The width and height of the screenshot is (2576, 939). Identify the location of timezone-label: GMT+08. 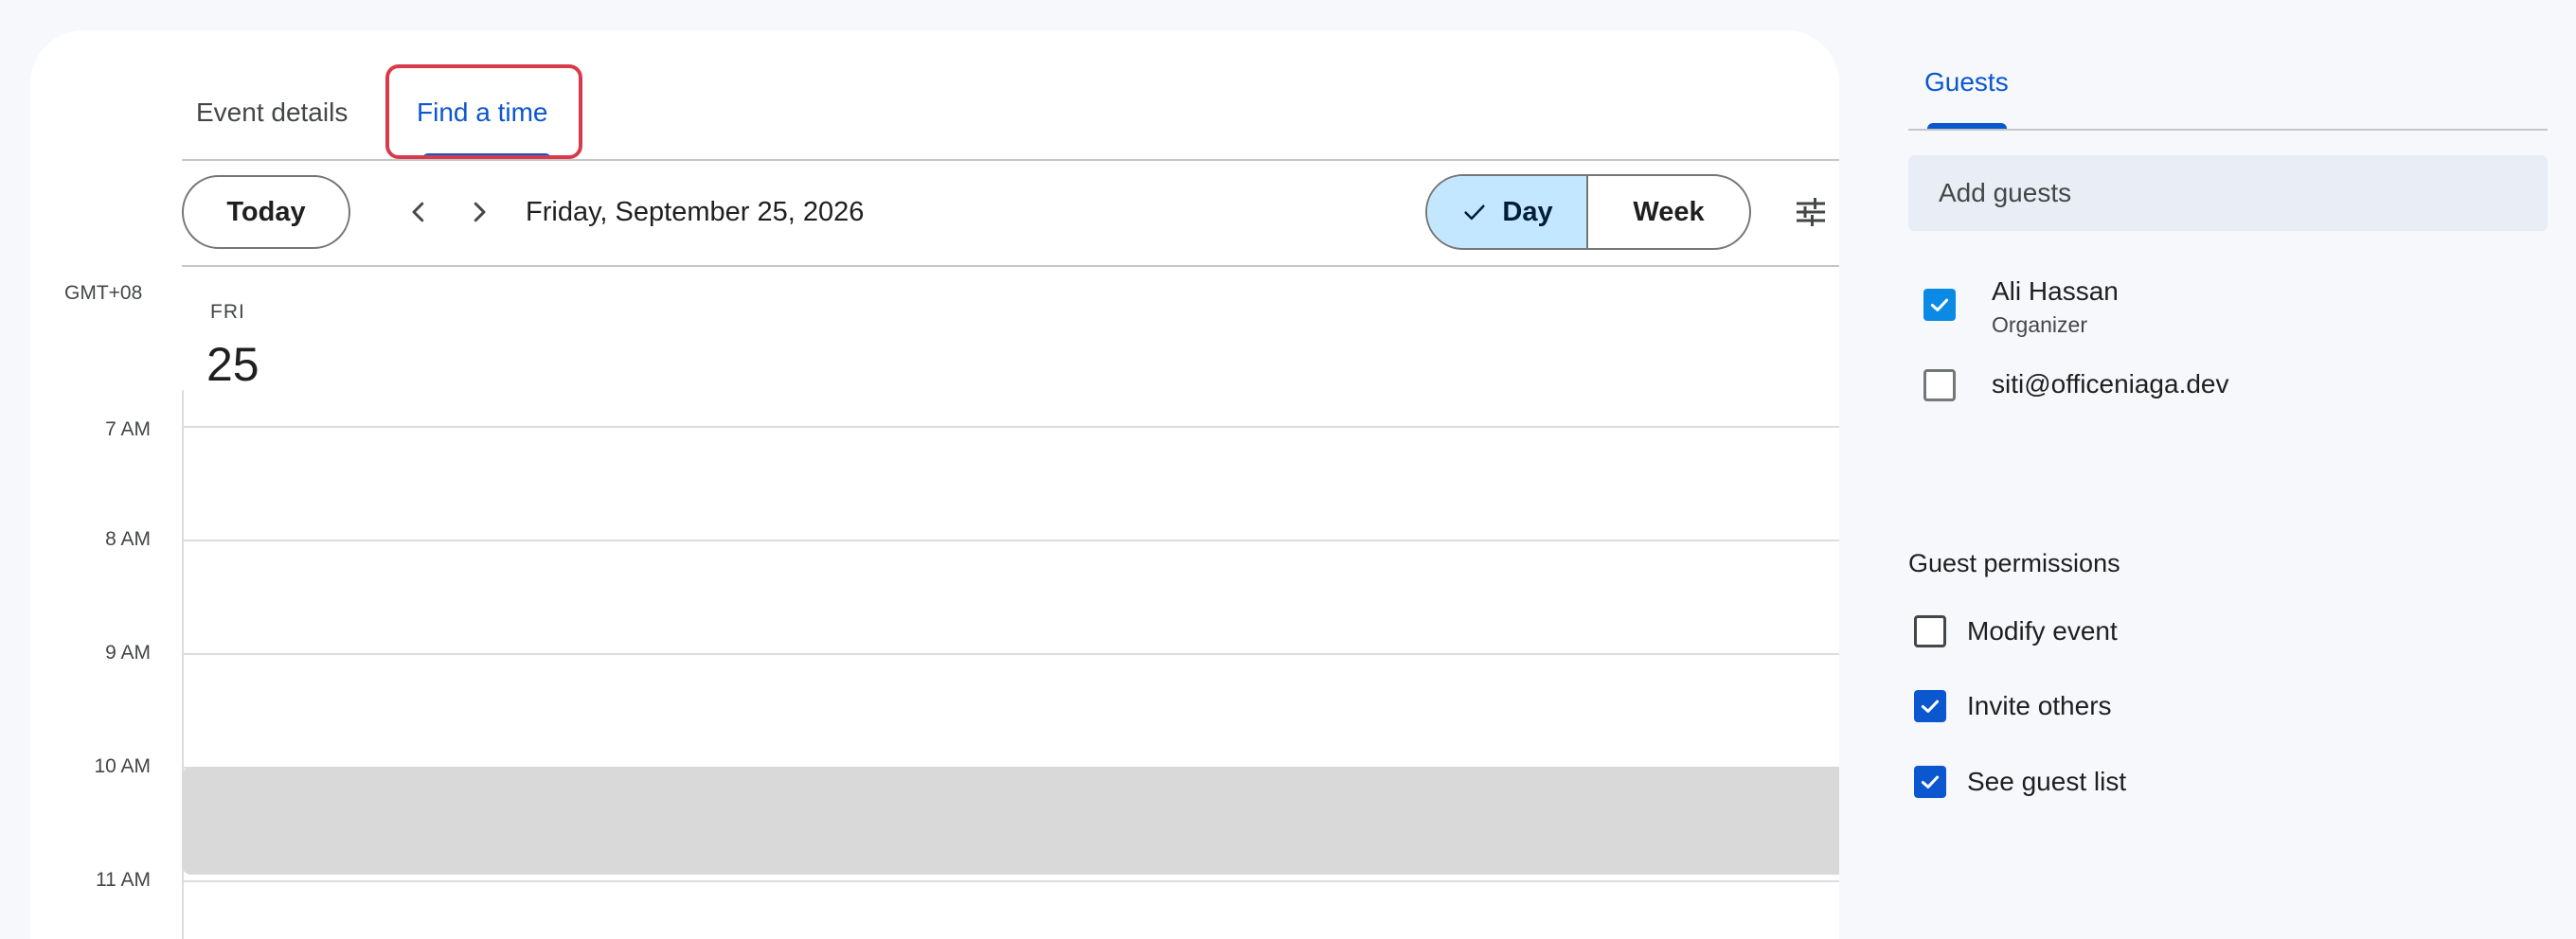
(103, 293).